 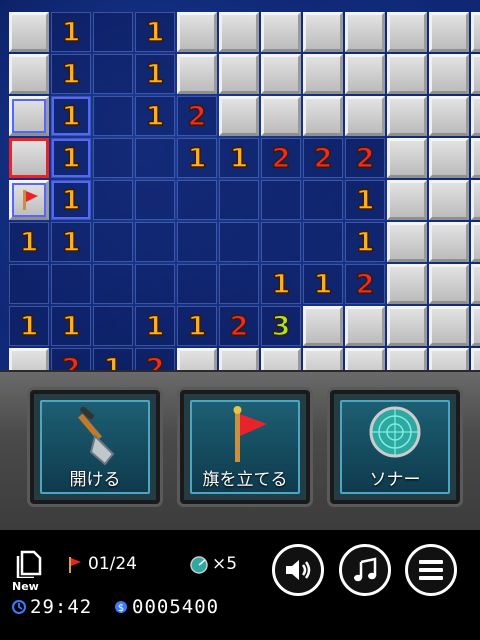 What do you see at coordinates (245, 447) in the screenshot?
I see `flag-button: 旗を立てる` at bounding box center [245, 447].